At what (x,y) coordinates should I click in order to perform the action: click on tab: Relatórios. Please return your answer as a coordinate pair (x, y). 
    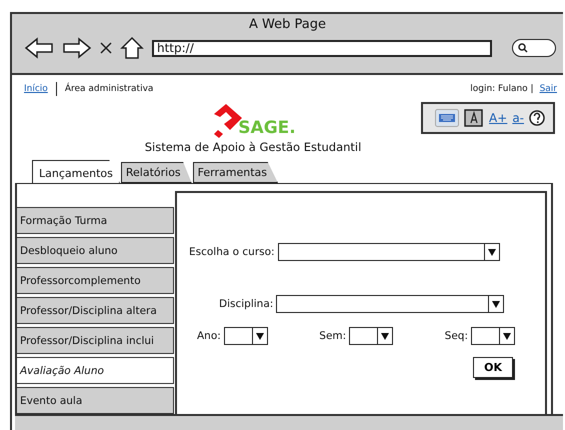
    Looking at the image, I should click on (156, 172).